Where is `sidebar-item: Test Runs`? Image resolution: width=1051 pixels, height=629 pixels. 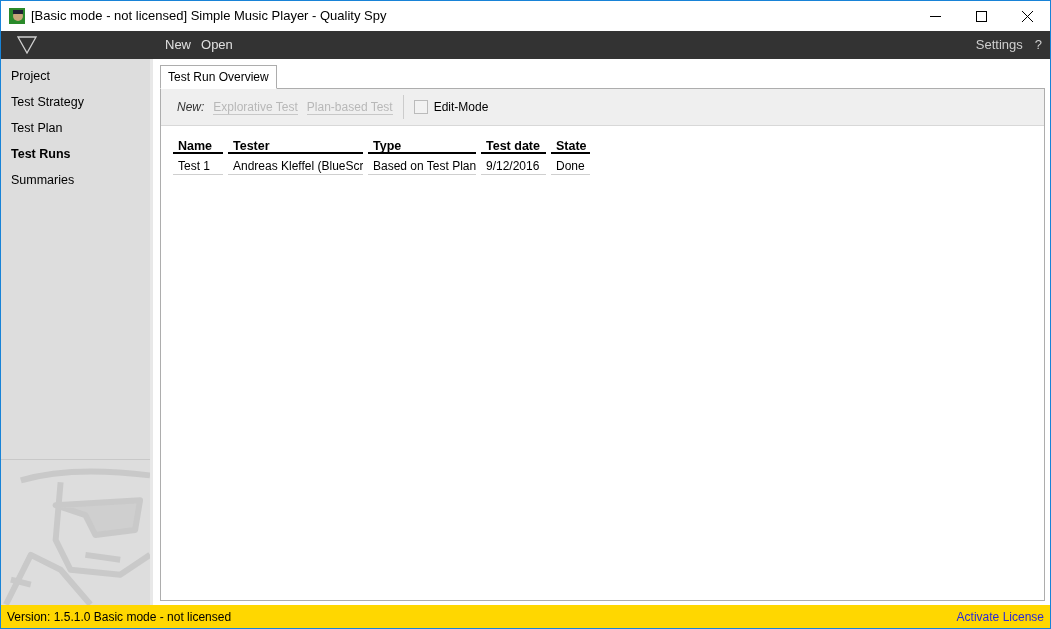
sidebar-item: Test Runs is located at coordinates (75, 154).